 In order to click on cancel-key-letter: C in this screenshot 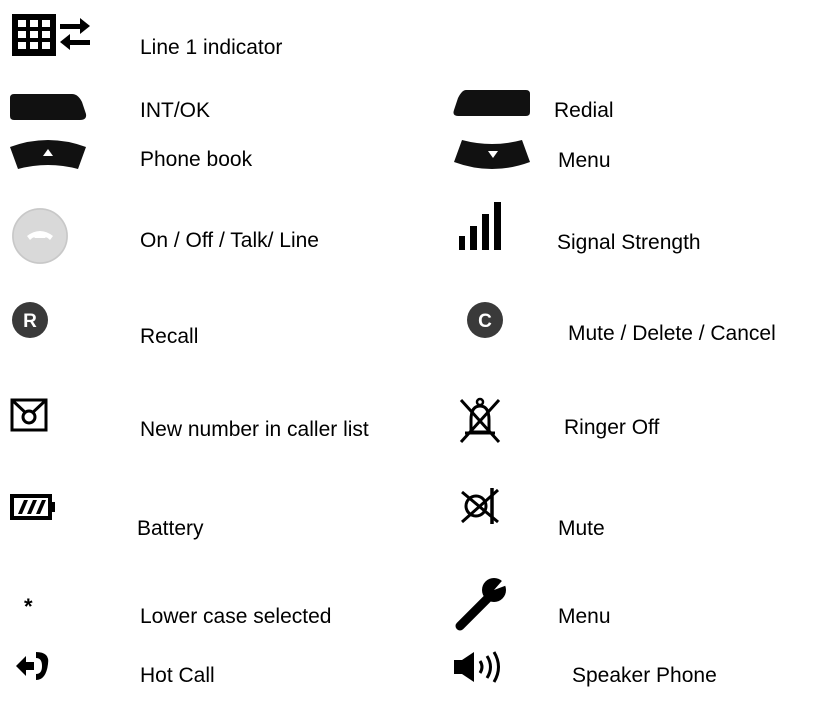, I will do `click(485, 321)`.